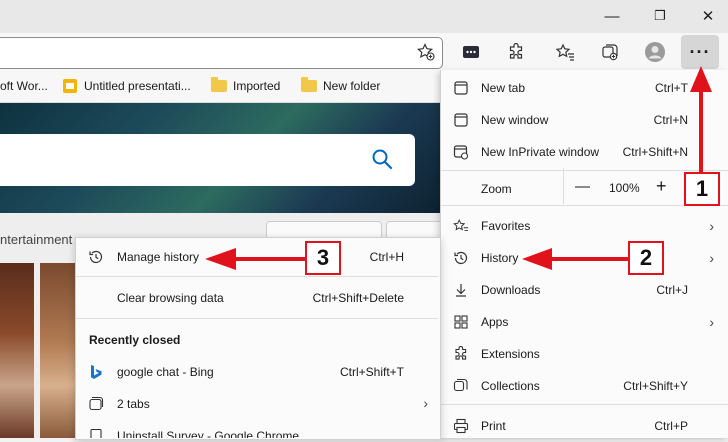  What do you see at coordinates (323, 258) in the screenshot?
I see `step-badge-3: 3` at bounding box center [323, 258].